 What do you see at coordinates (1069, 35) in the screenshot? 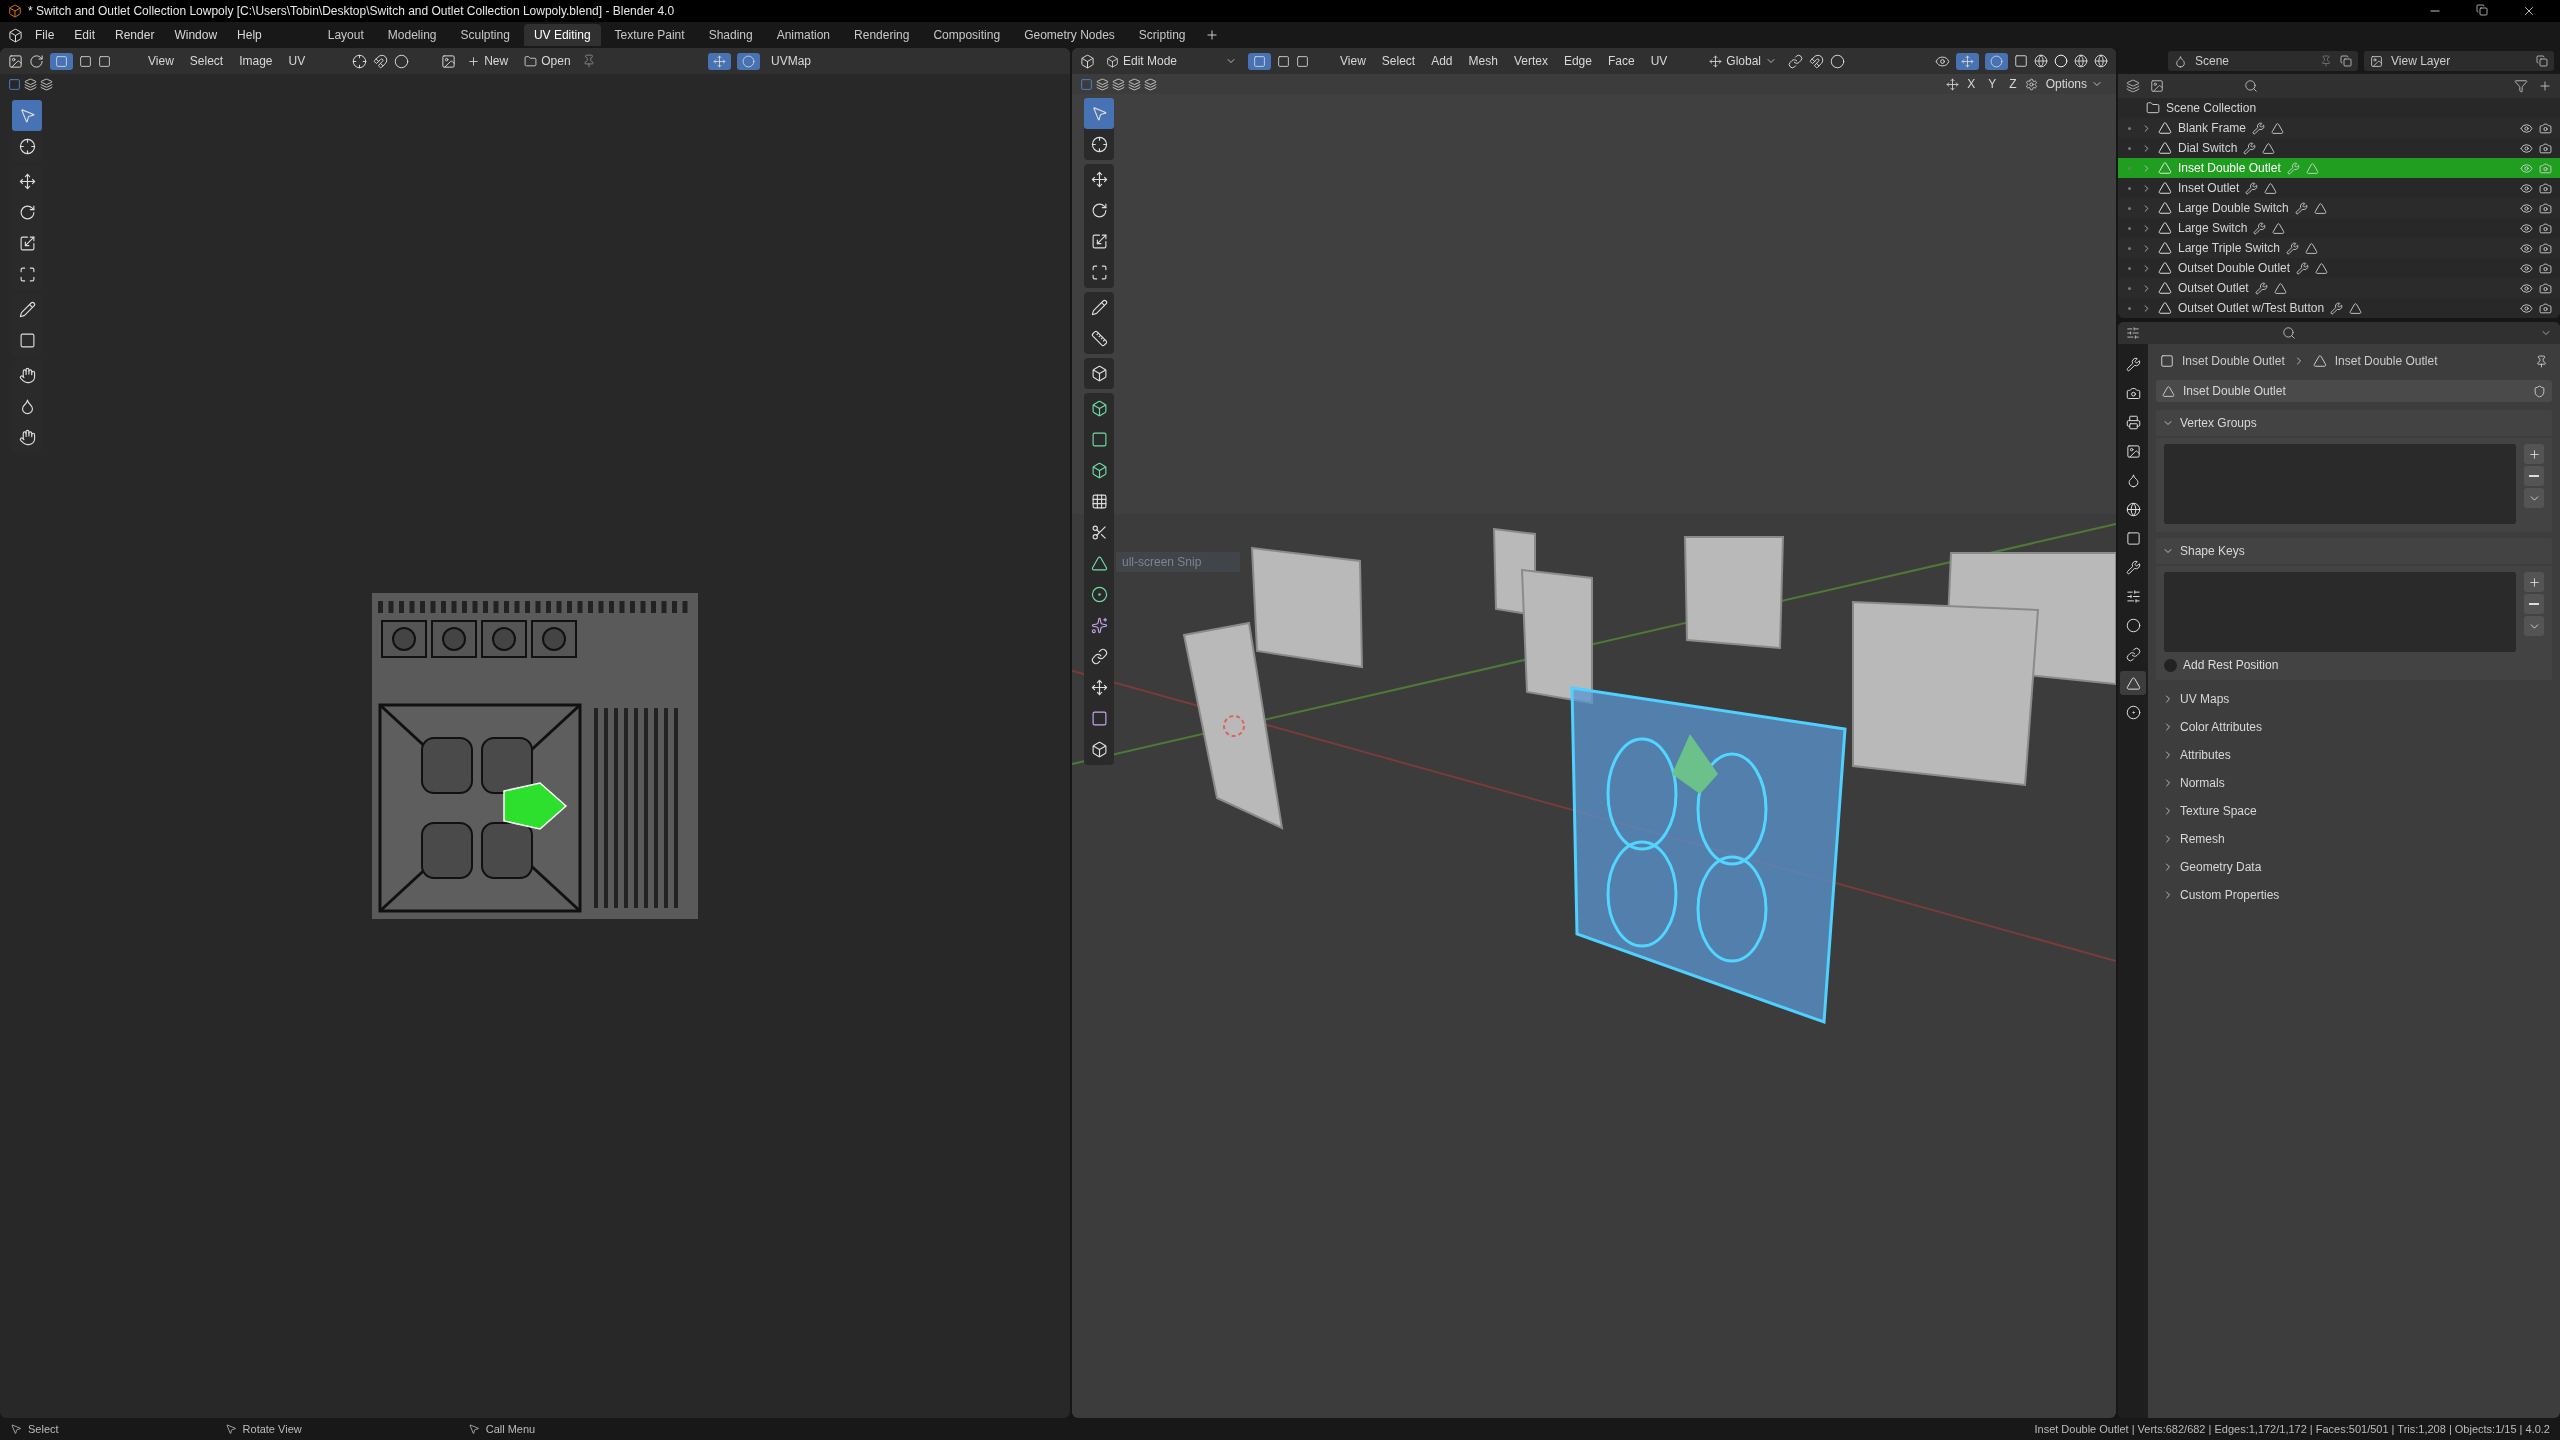
I see `workspace-tab: Geometry Nodes` at bounding box center [1069, 35].